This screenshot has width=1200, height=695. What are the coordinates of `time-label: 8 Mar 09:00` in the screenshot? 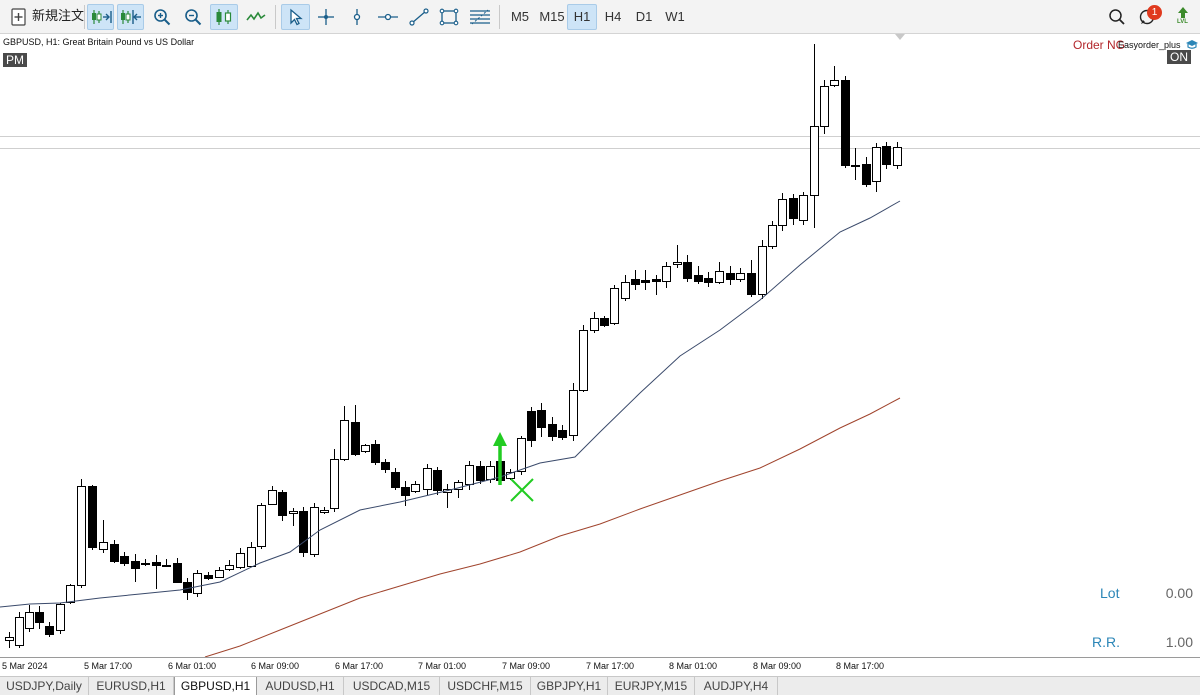 It's located at (777, 666).